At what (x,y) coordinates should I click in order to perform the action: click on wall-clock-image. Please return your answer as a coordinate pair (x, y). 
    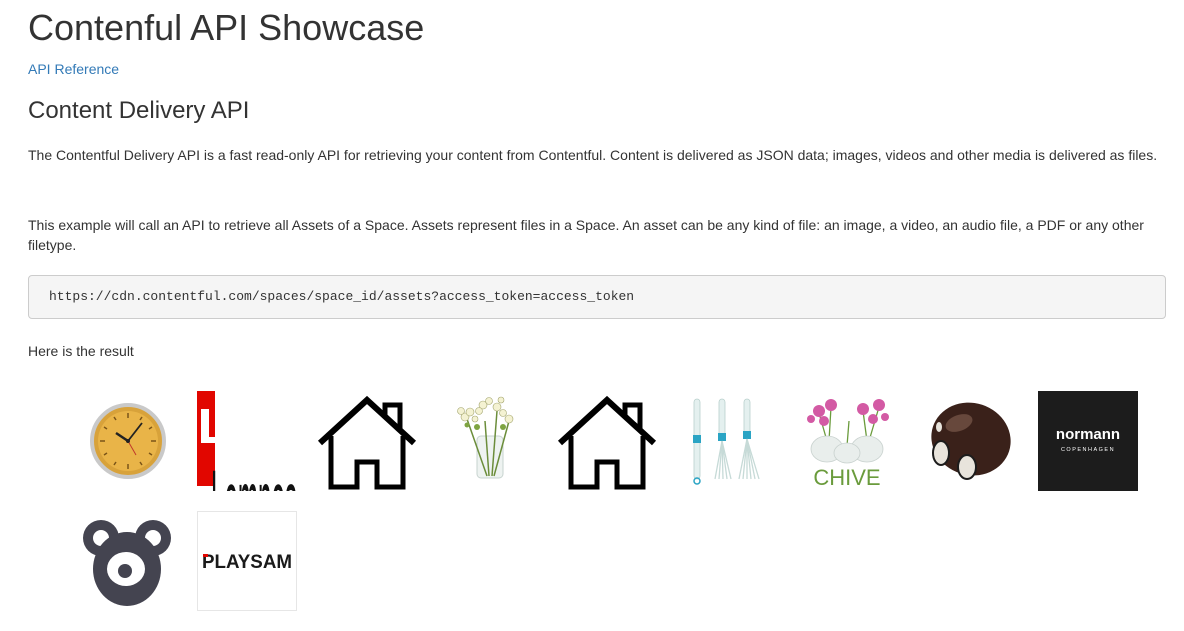
    Looking at the image, I should click on (128, 441).